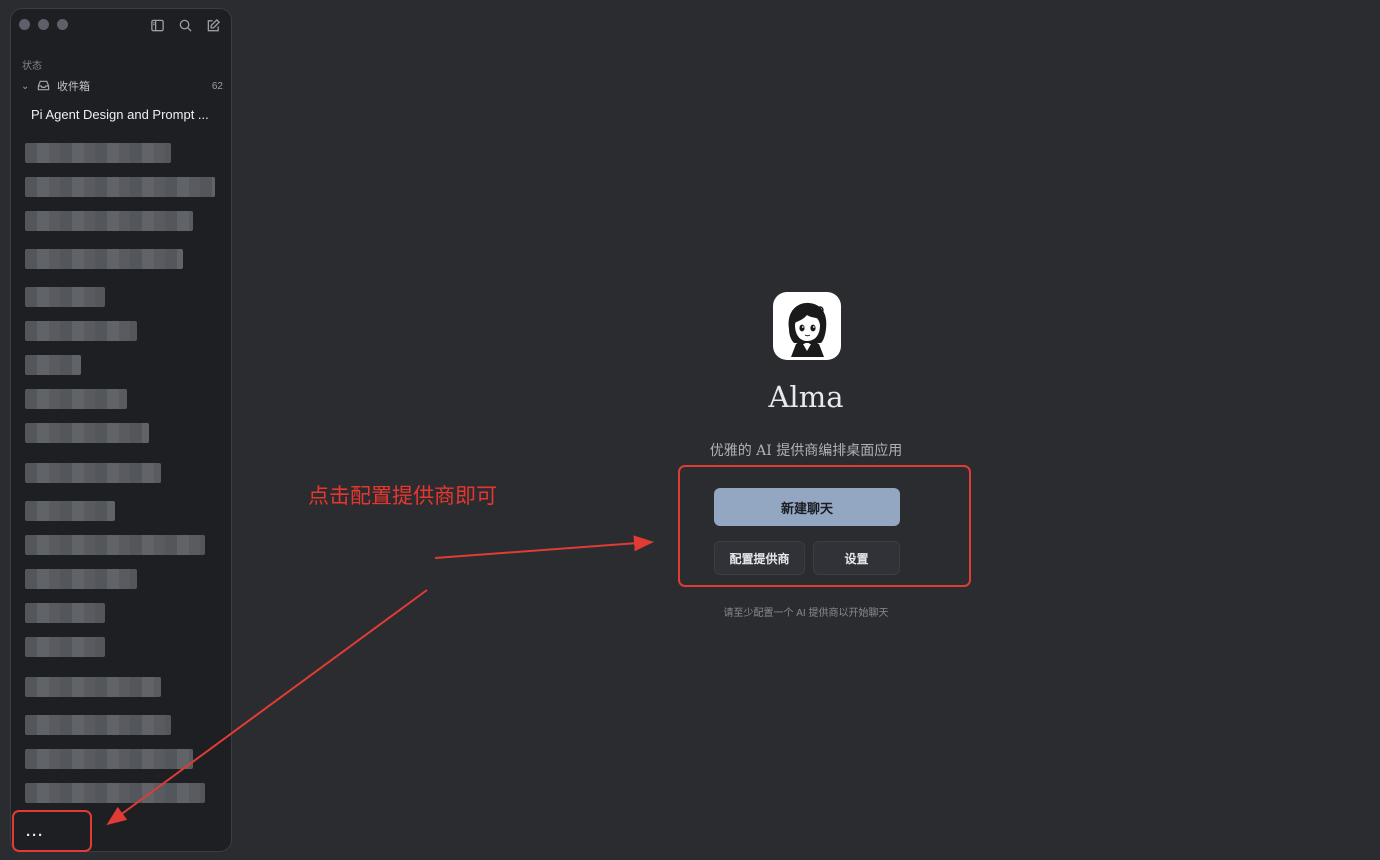 The image size is (1380, 860). I want to click on inbox-count-badge: 62, so click(217, 86).